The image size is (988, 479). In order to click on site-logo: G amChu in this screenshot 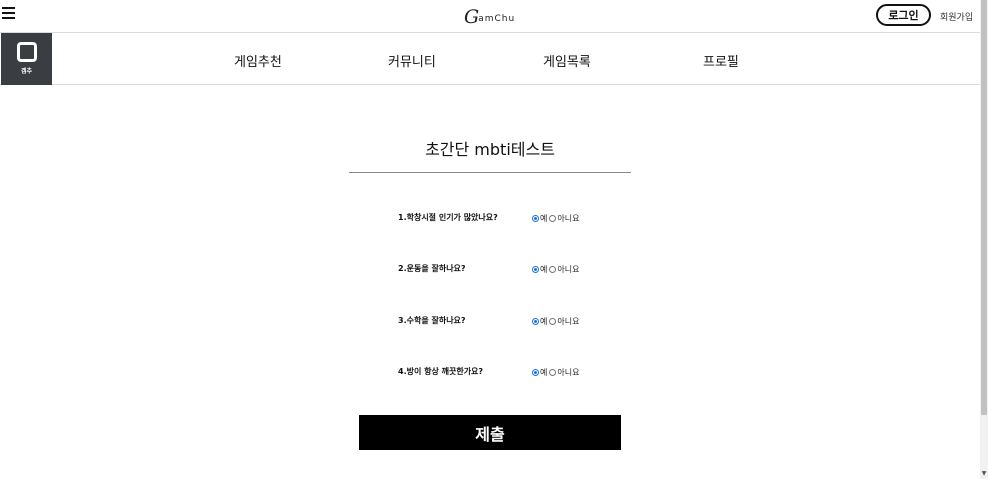, I will do `click(489, 16)`.